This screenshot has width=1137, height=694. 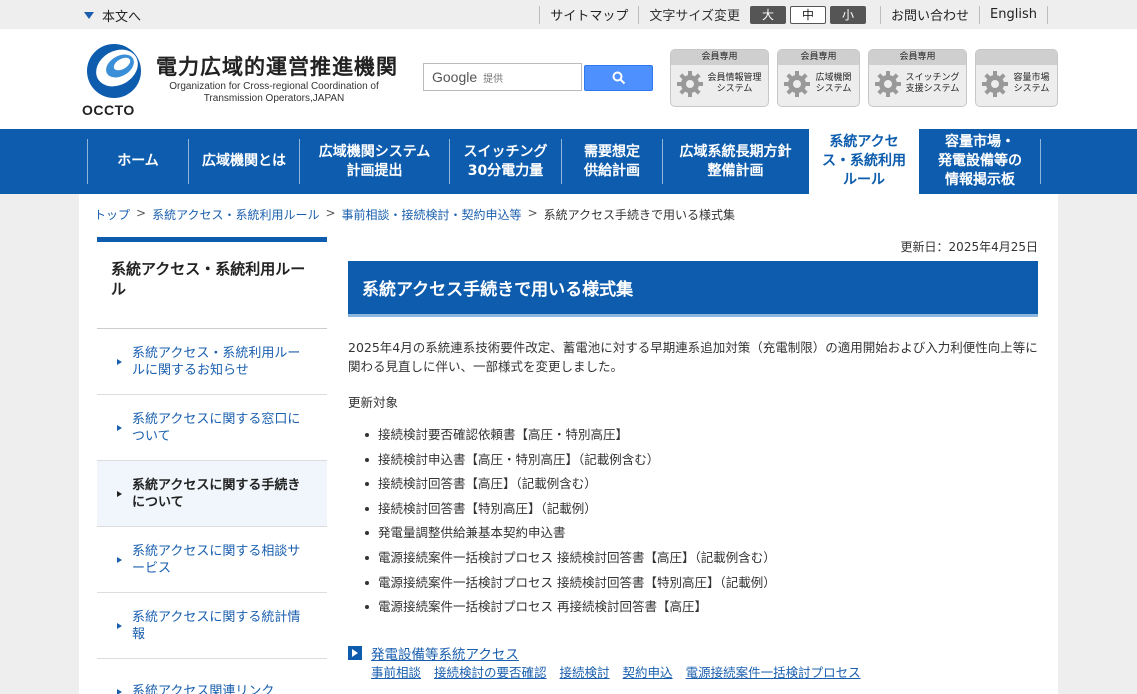 I want to click on link-connection-study: 接続検討, so click(x=585, y=671).